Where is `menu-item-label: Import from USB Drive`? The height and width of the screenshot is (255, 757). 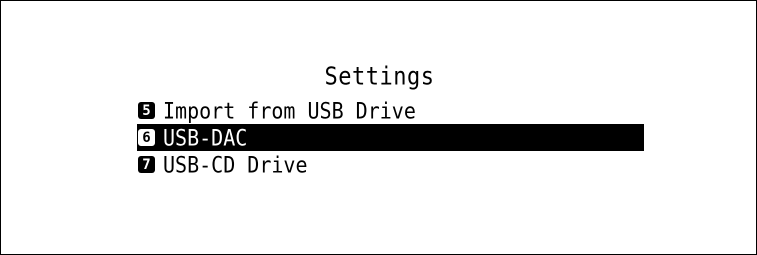
menu-item-label: Import from USB Drive is located at coordinates (289, 110).